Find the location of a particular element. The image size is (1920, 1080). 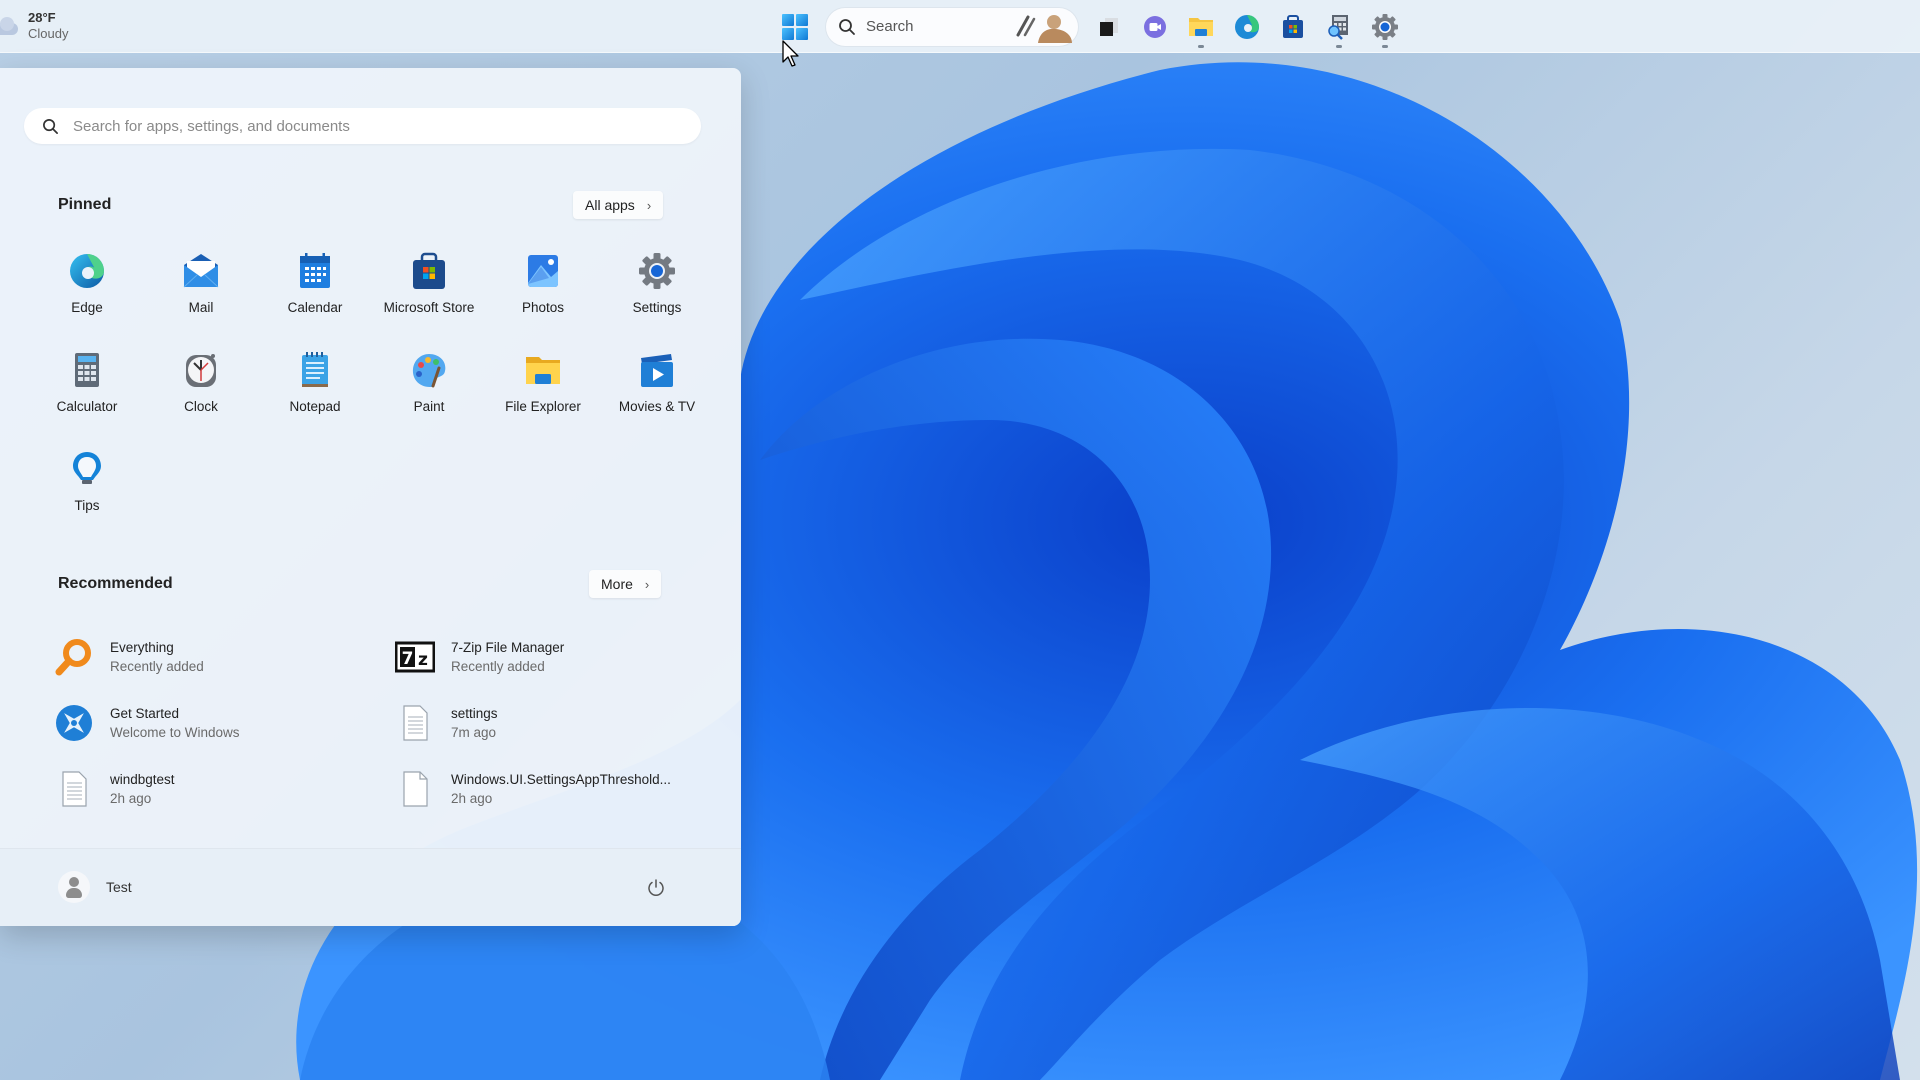

recommended-item-everything: Everything Recently added is located at coordinates (224, 657).